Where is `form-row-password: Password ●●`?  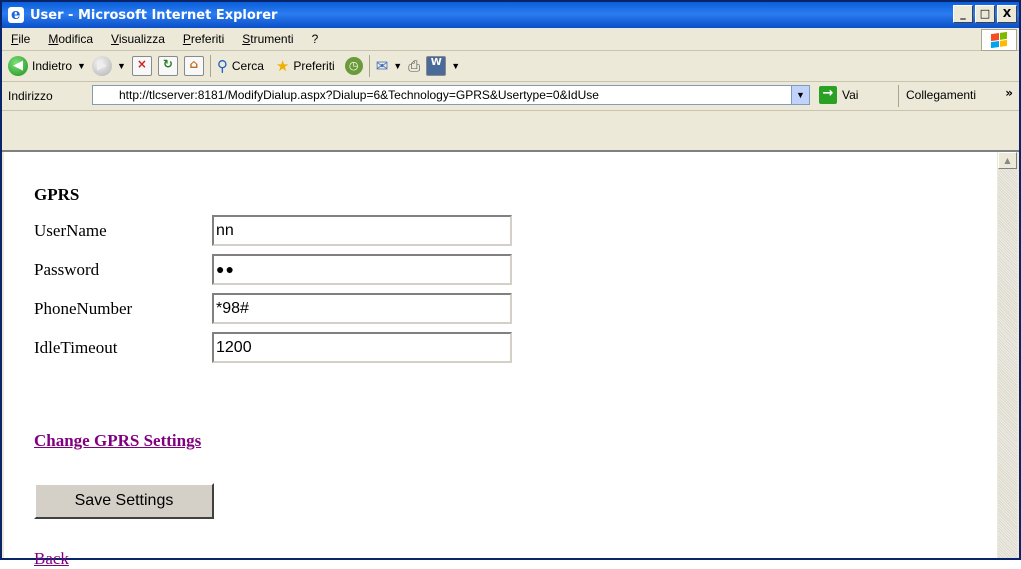
form-row-password: Password ●● is located at coordinates (273, 269).